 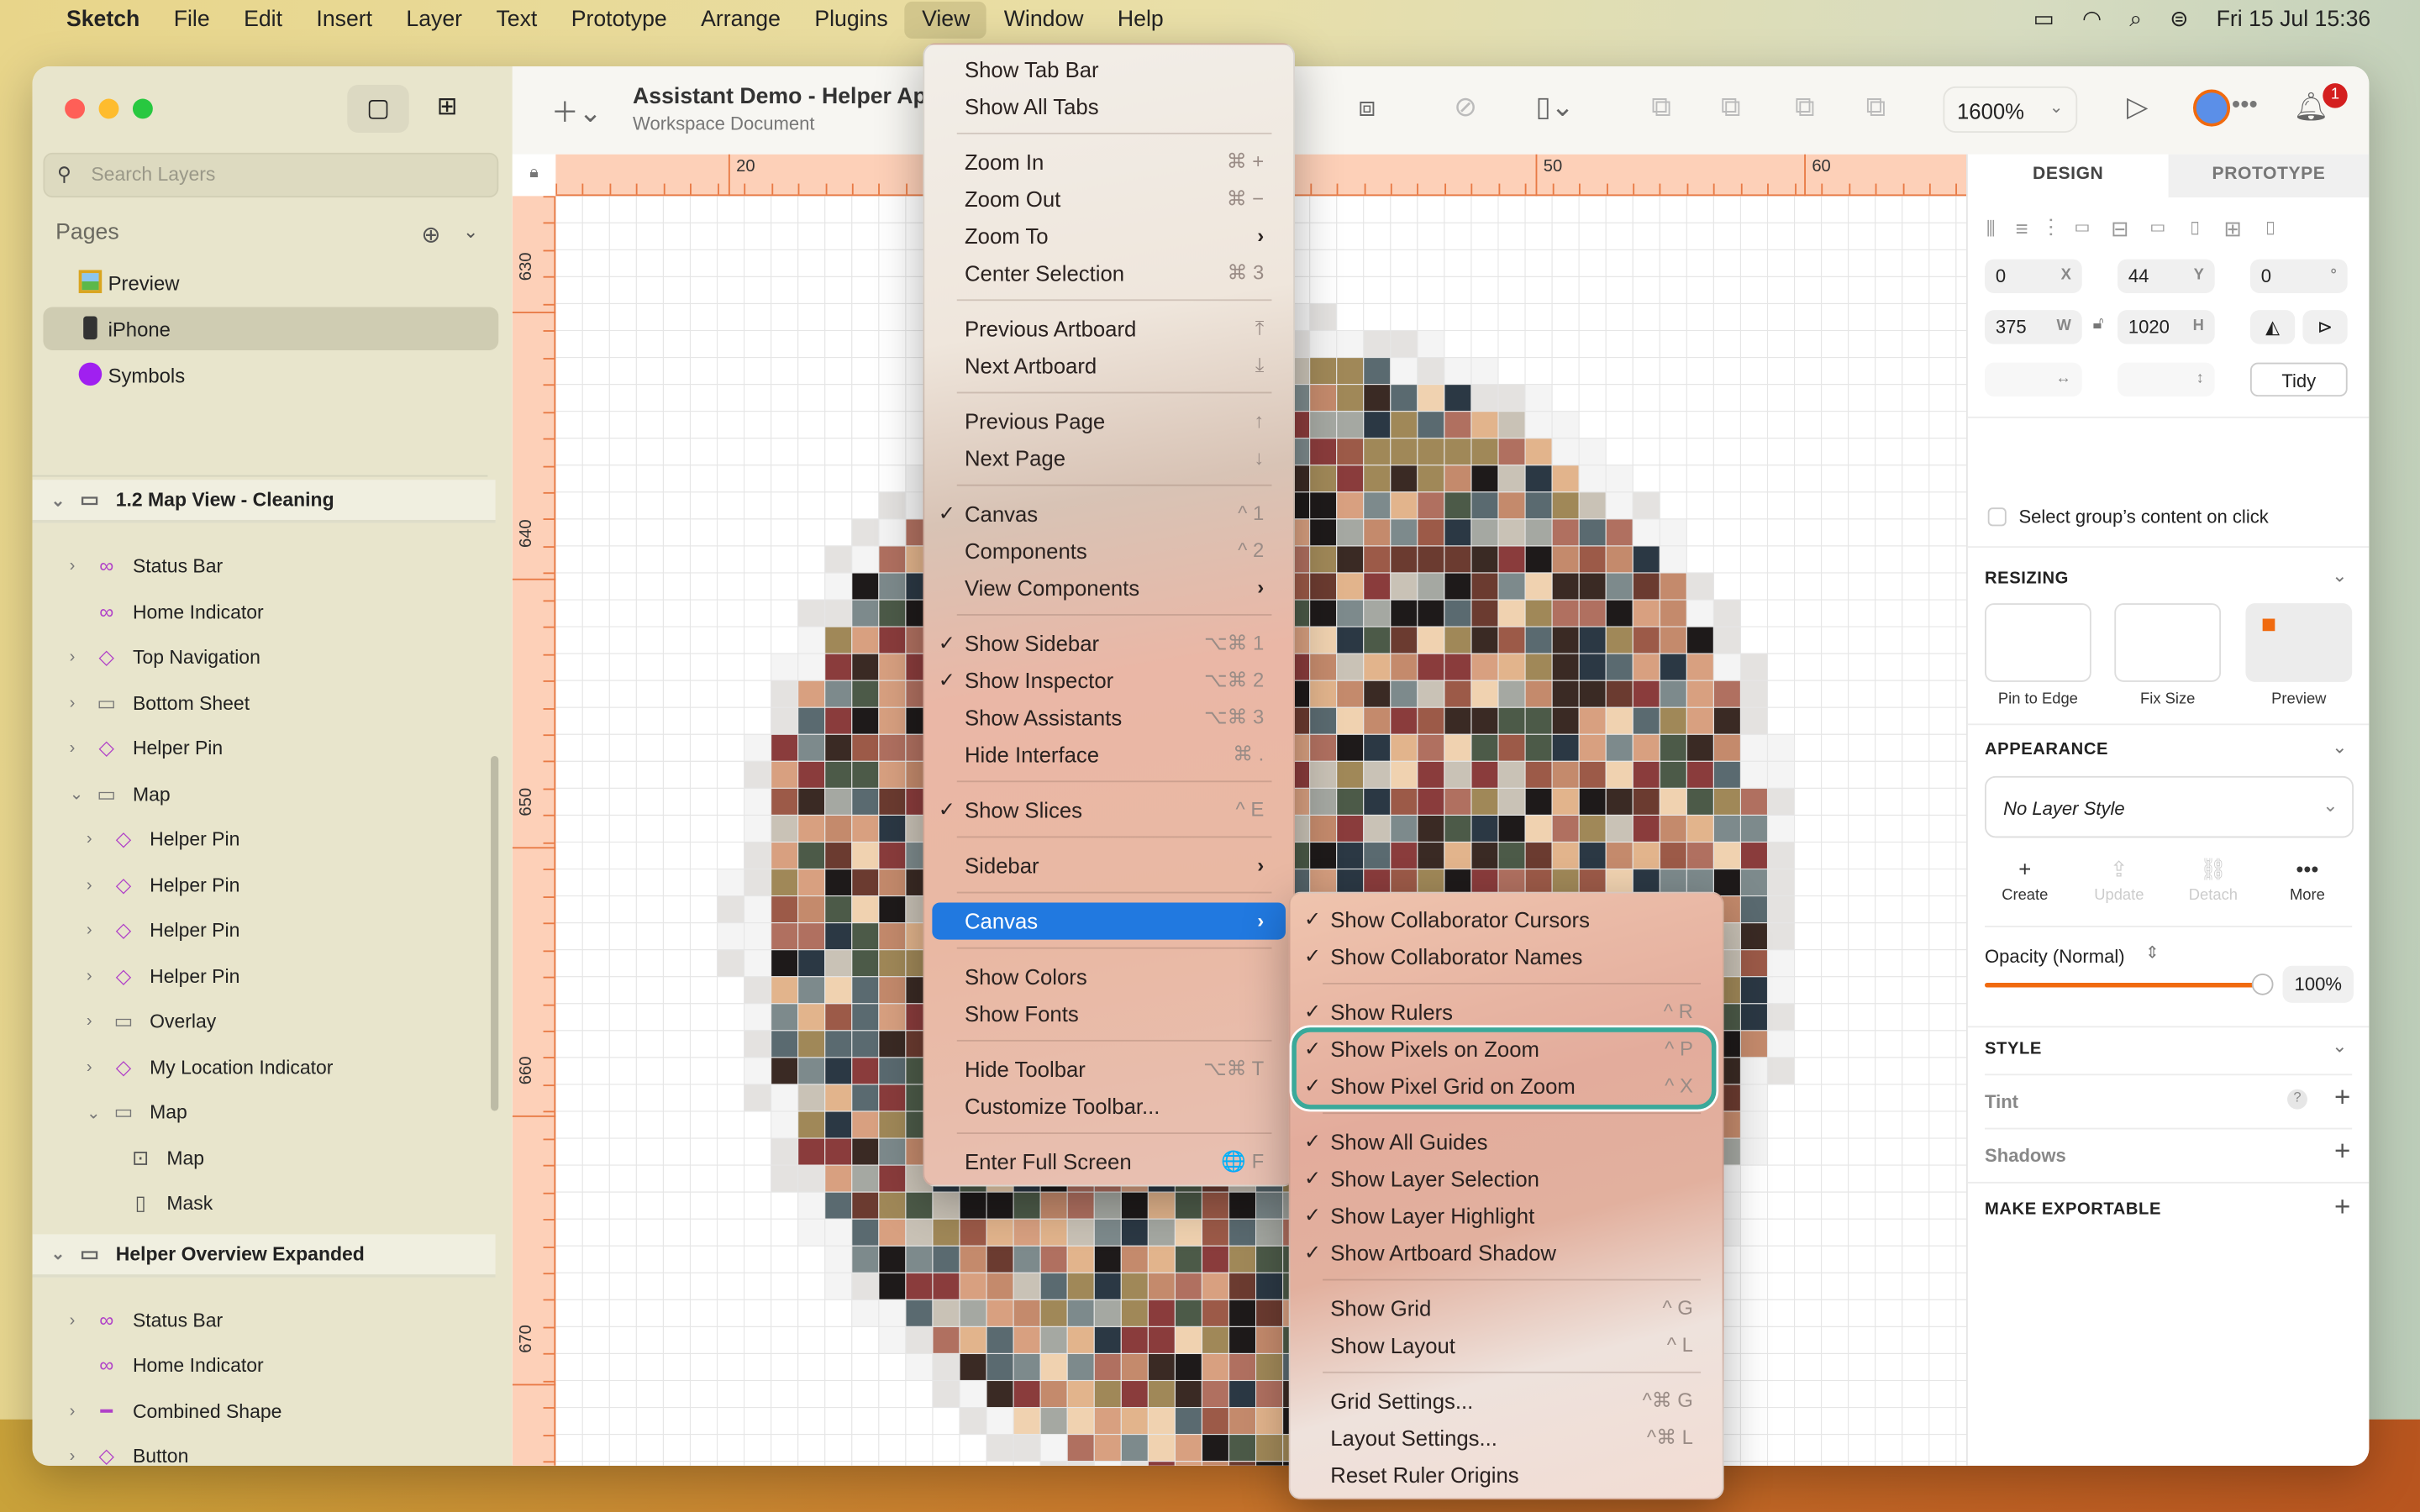 What do you see at coordinates (270, 281) in the screenshot?
I see `page-item-preview: Preview` at bounding box center [270, 281].